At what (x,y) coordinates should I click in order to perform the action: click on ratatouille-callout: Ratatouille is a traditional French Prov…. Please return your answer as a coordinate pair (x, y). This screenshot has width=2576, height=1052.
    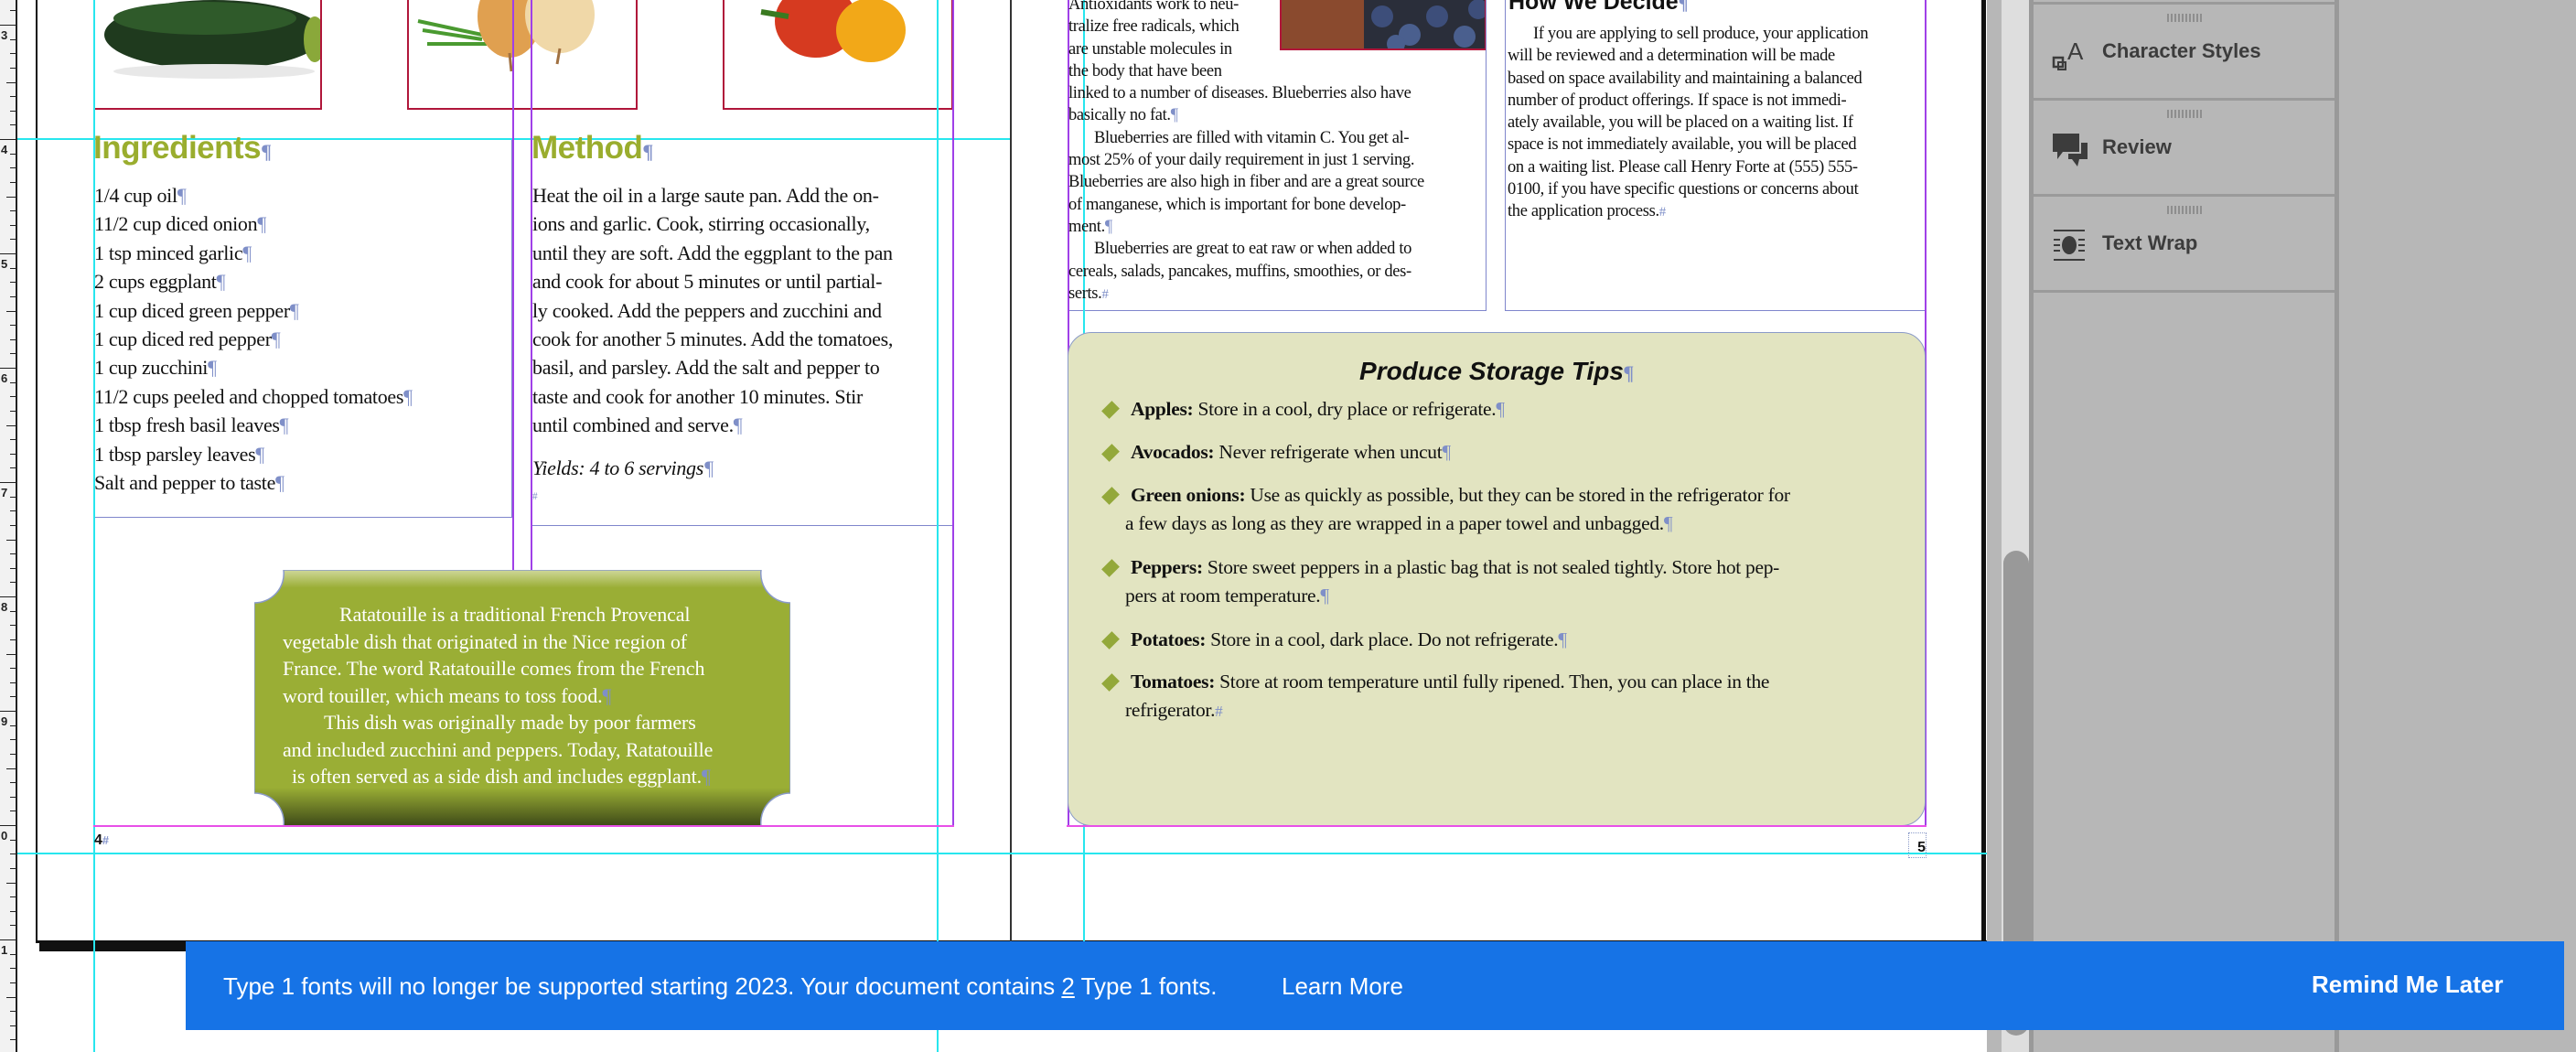
    Looking at the image, I should click on (522, 698).